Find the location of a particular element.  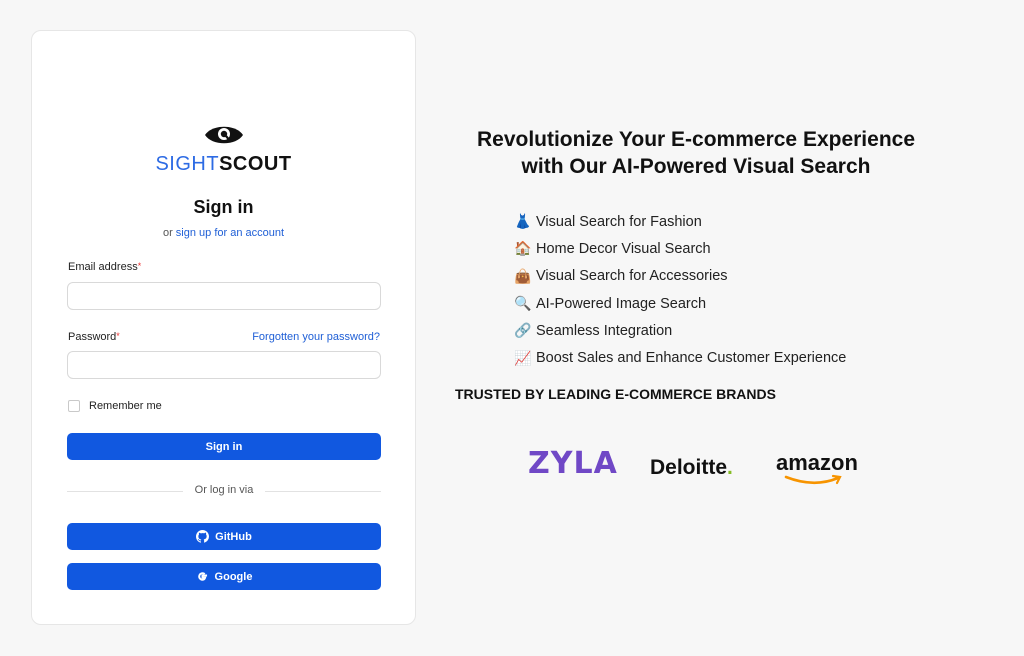

chart-icon: 📈 is located at coordinates (523, 357).